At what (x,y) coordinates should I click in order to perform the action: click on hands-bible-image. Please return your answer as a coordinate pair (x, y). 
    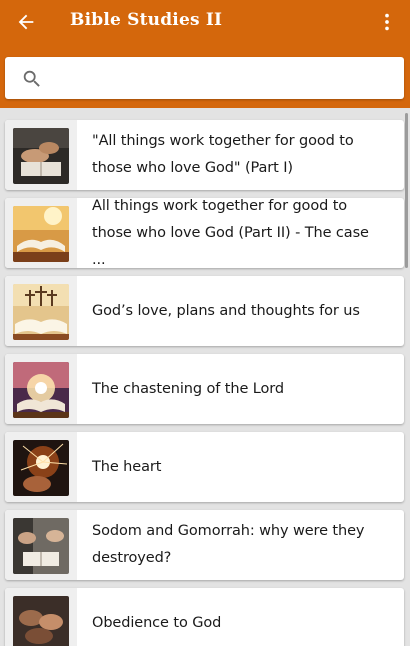
    Looking at the image, I should click on (41, 156).